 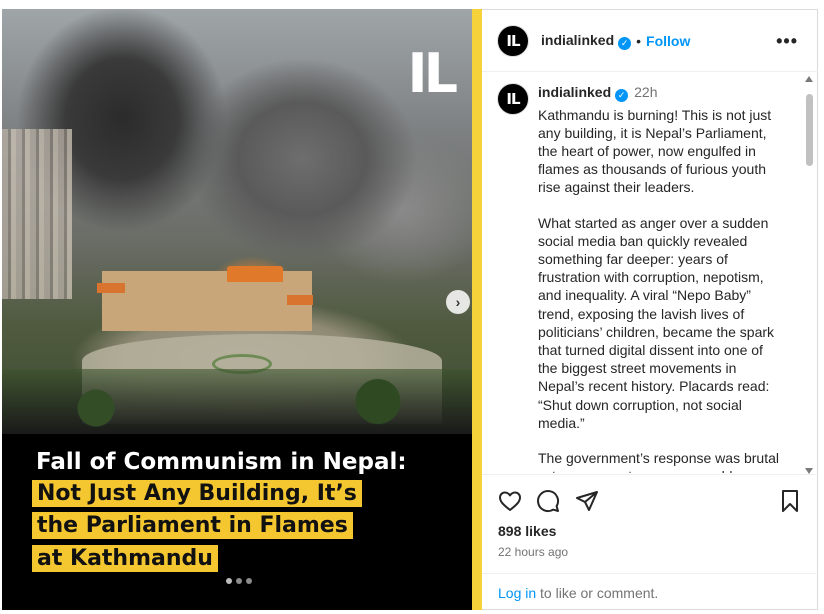 I want to click on carousel-dots, so click(x=239, y=581).